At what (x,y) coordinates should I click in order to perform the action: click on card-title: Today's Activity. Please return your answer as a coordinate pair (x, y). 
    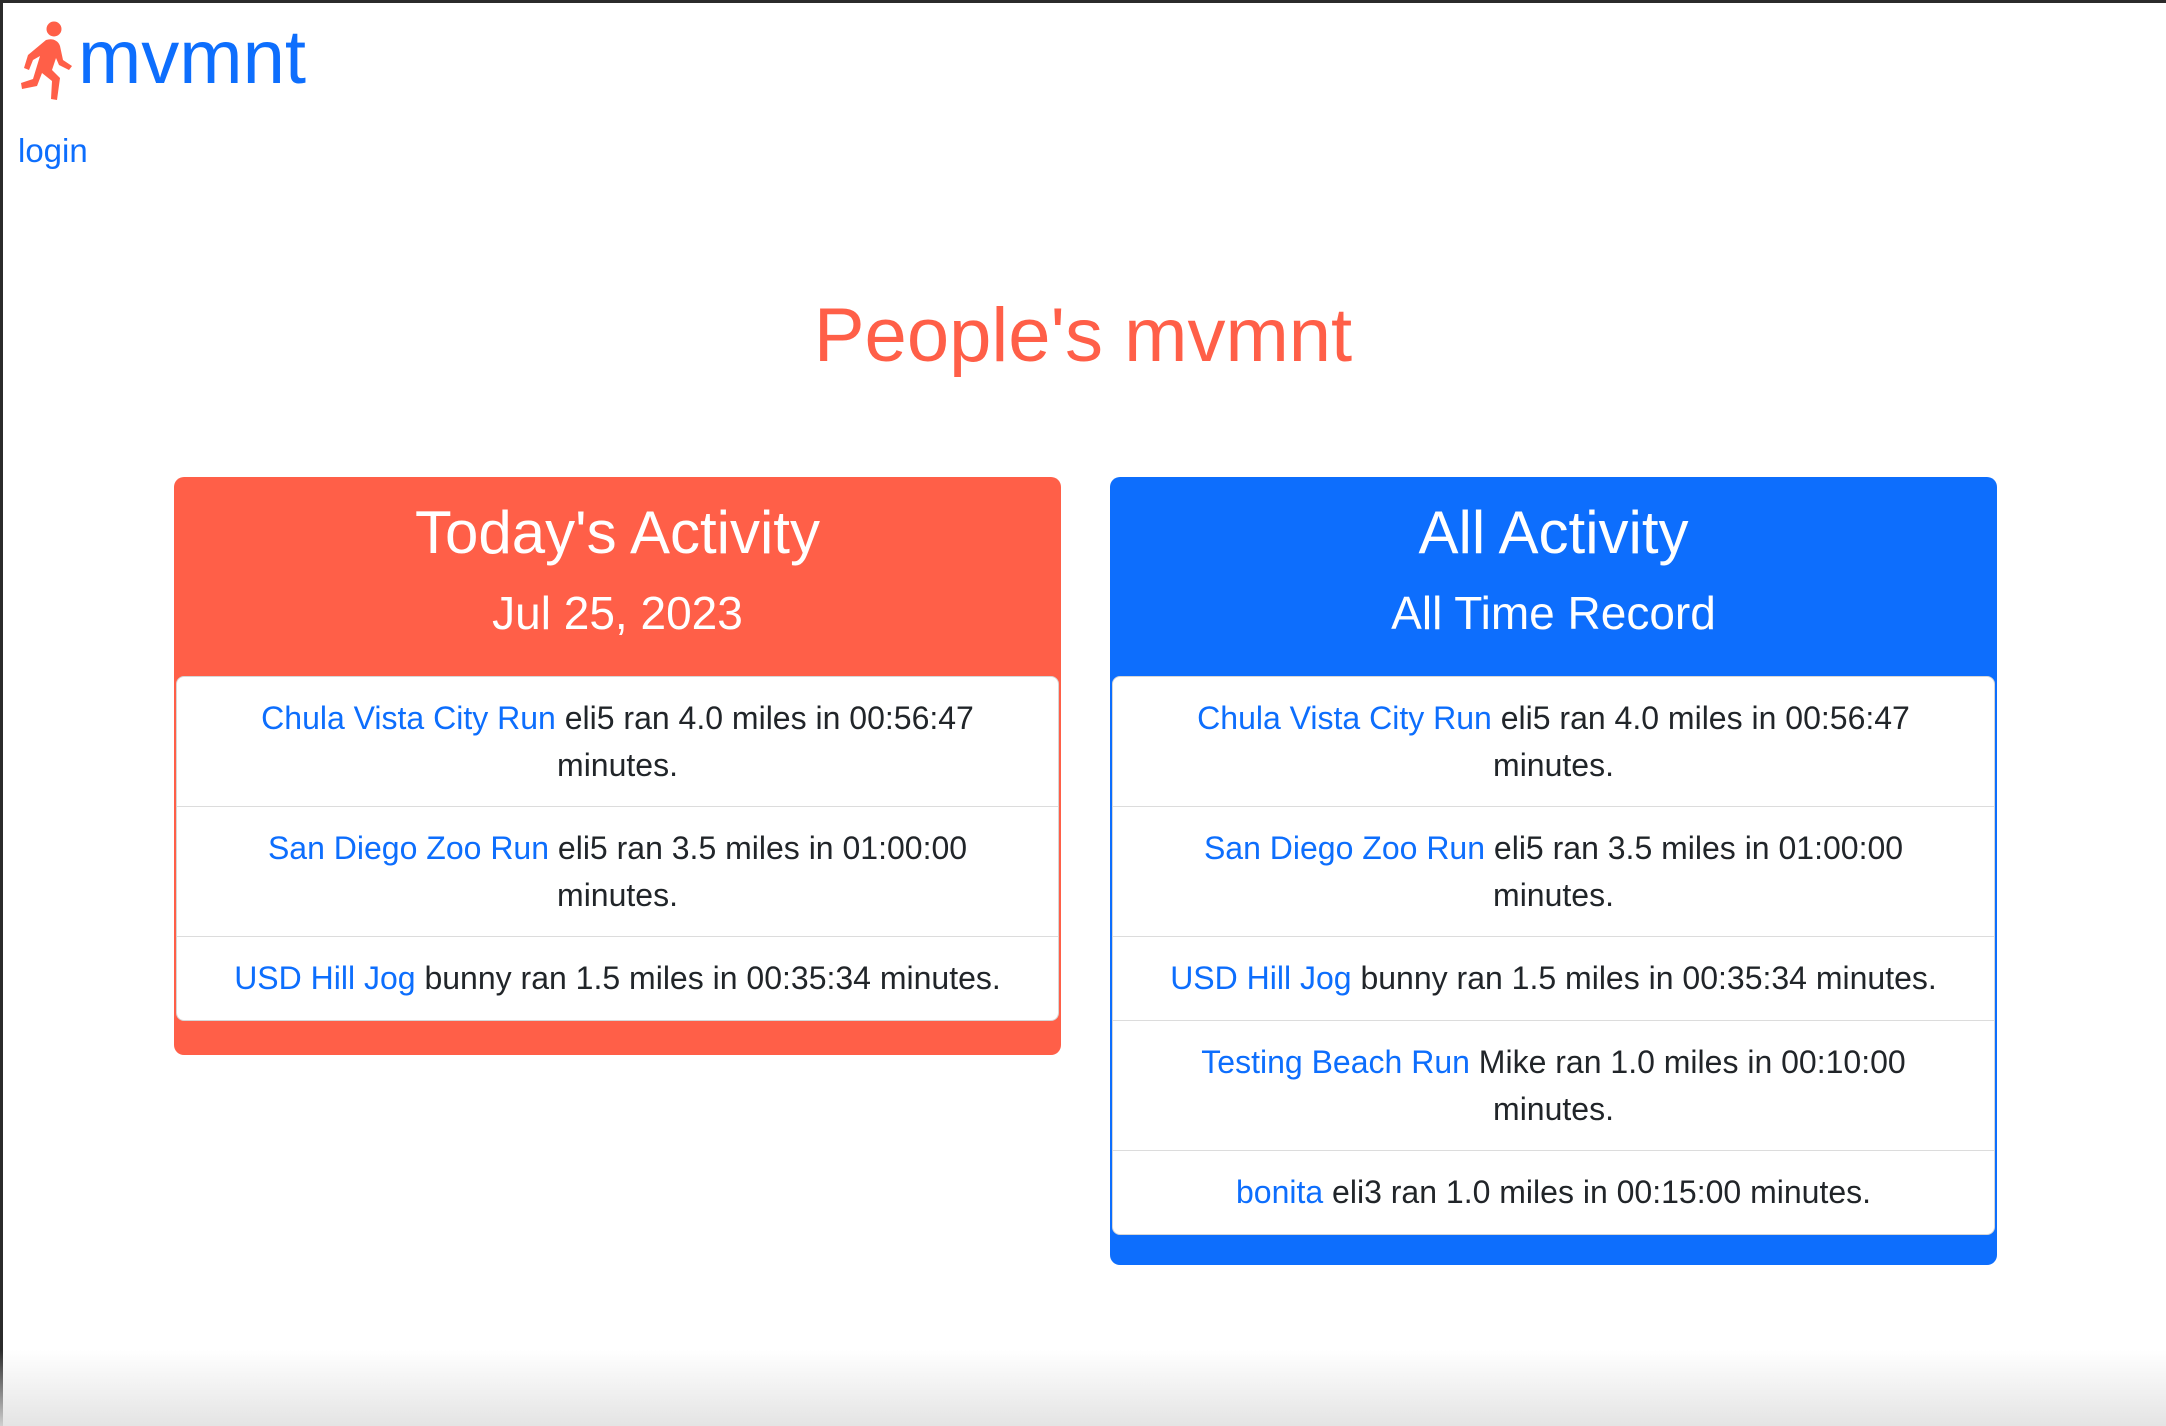
    Looking at the image, I should click on (617, 532).